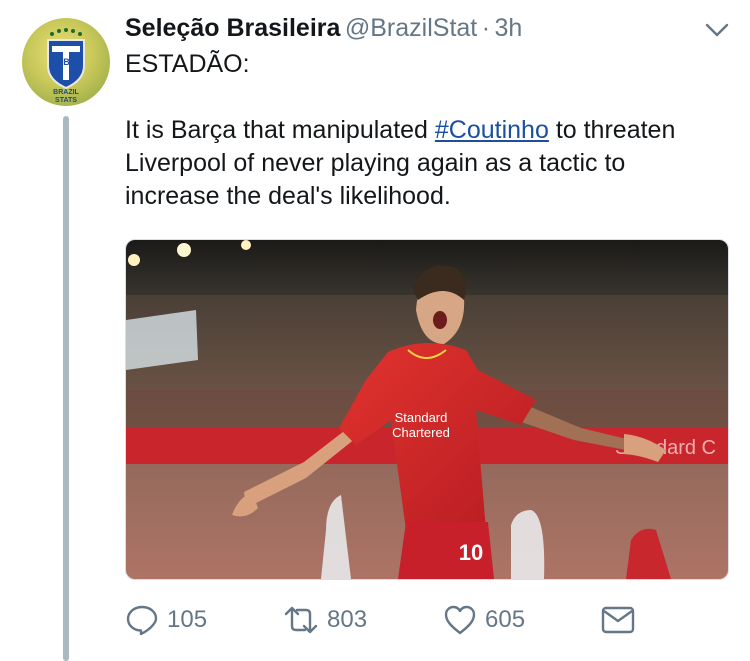 The height and width of the screenshot is (661, 750). Describe the element at coordinates (66, 388) in the screenshot. I see `thread-line` at that location.